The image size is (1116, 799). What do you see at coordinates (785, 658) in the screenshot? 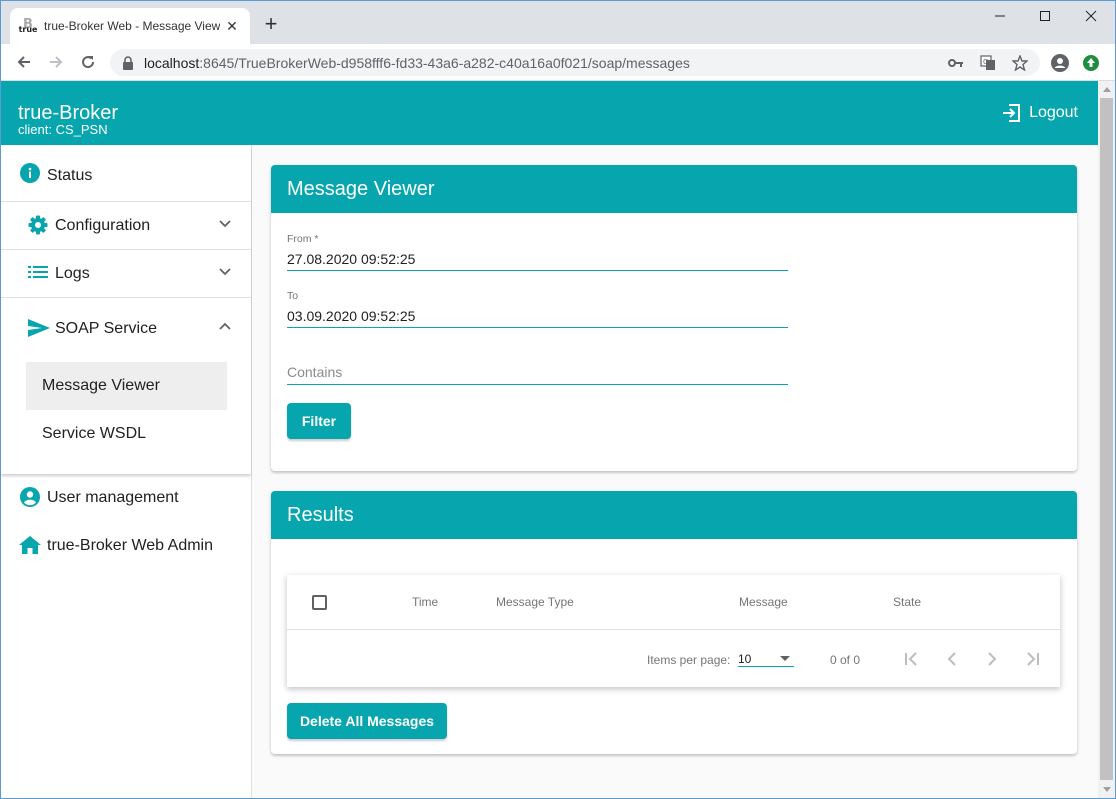
I see `dropdown-arrow-icon` at bounding box center [785, 658].